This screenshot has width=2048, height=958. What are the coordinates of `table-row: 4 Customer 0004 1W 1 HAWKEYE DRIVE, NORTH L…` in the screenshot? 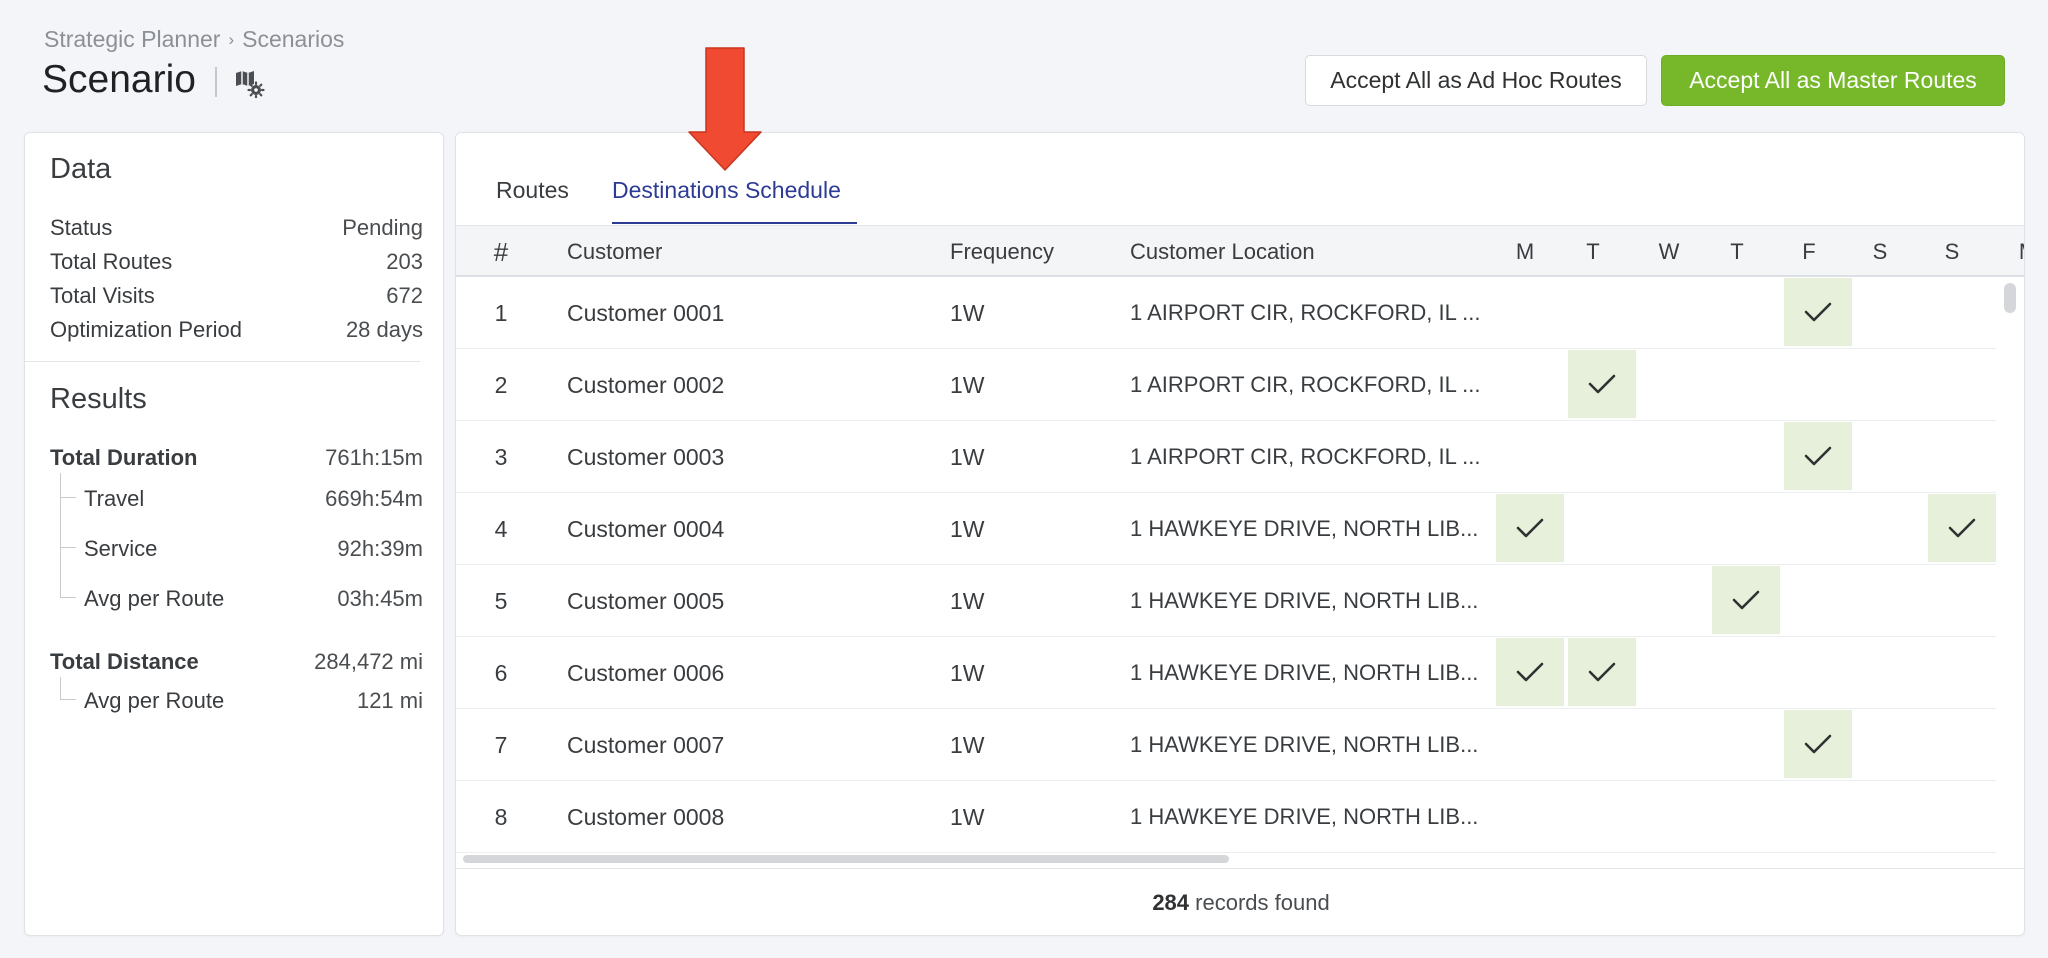 It's located at (1226, 529).